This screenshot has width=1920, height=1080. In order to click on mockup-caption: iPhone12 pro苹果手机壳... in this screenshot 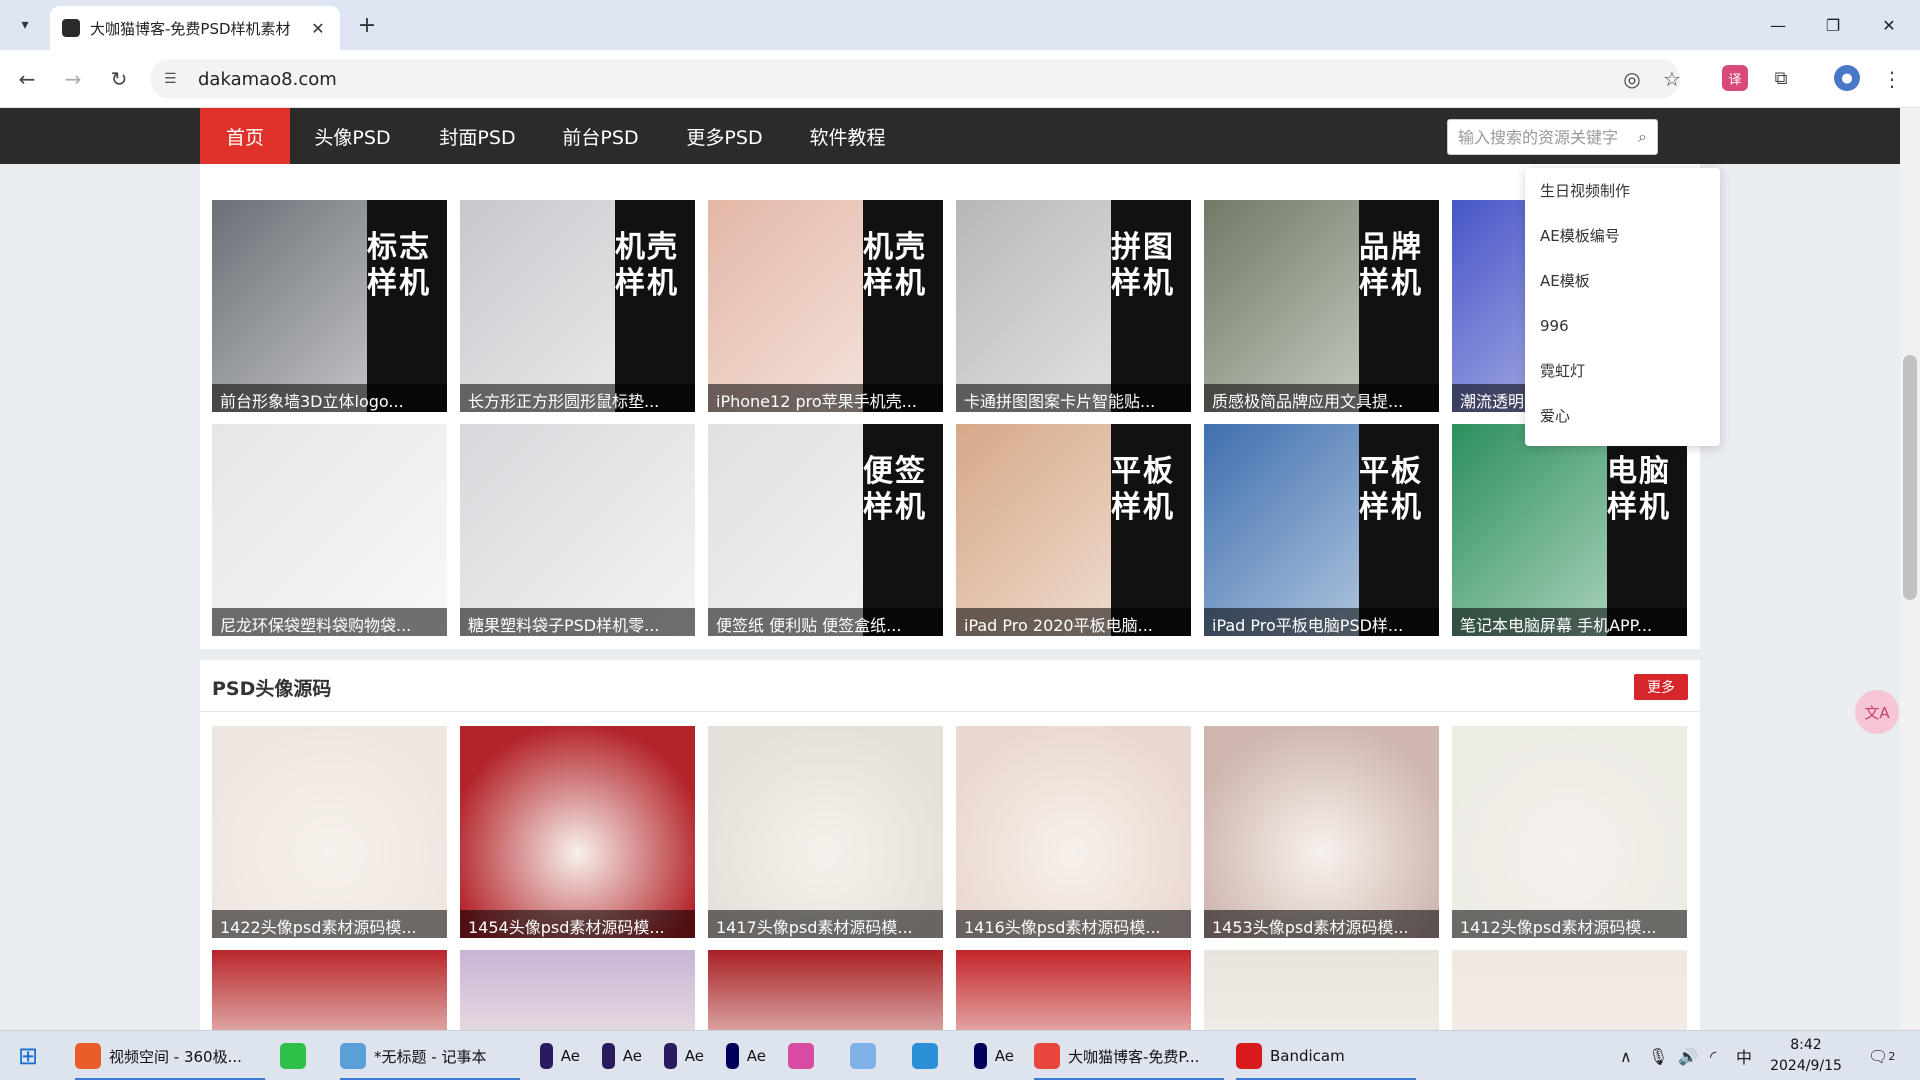, I will do `click(825, 398)`.